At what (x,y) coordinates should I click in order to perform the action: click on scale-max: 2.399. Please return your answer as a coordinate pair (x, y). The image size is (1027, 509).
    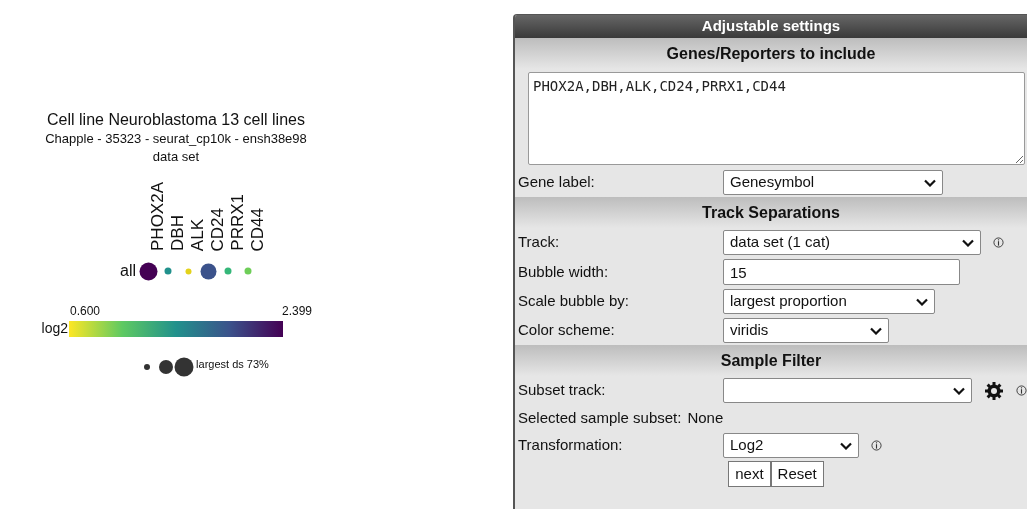
    Looking at the image, I should click on (296, 311).